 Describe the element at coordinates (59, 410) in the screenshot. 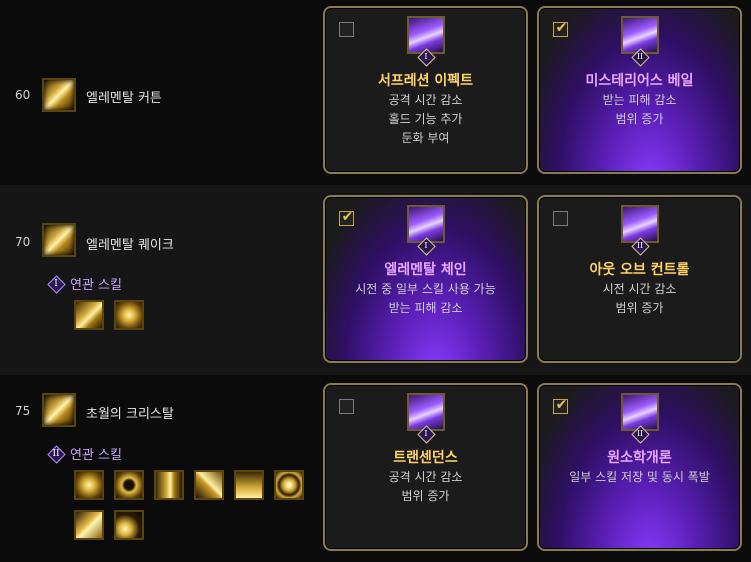

I see `transcendent-crystal-icon` at that location.